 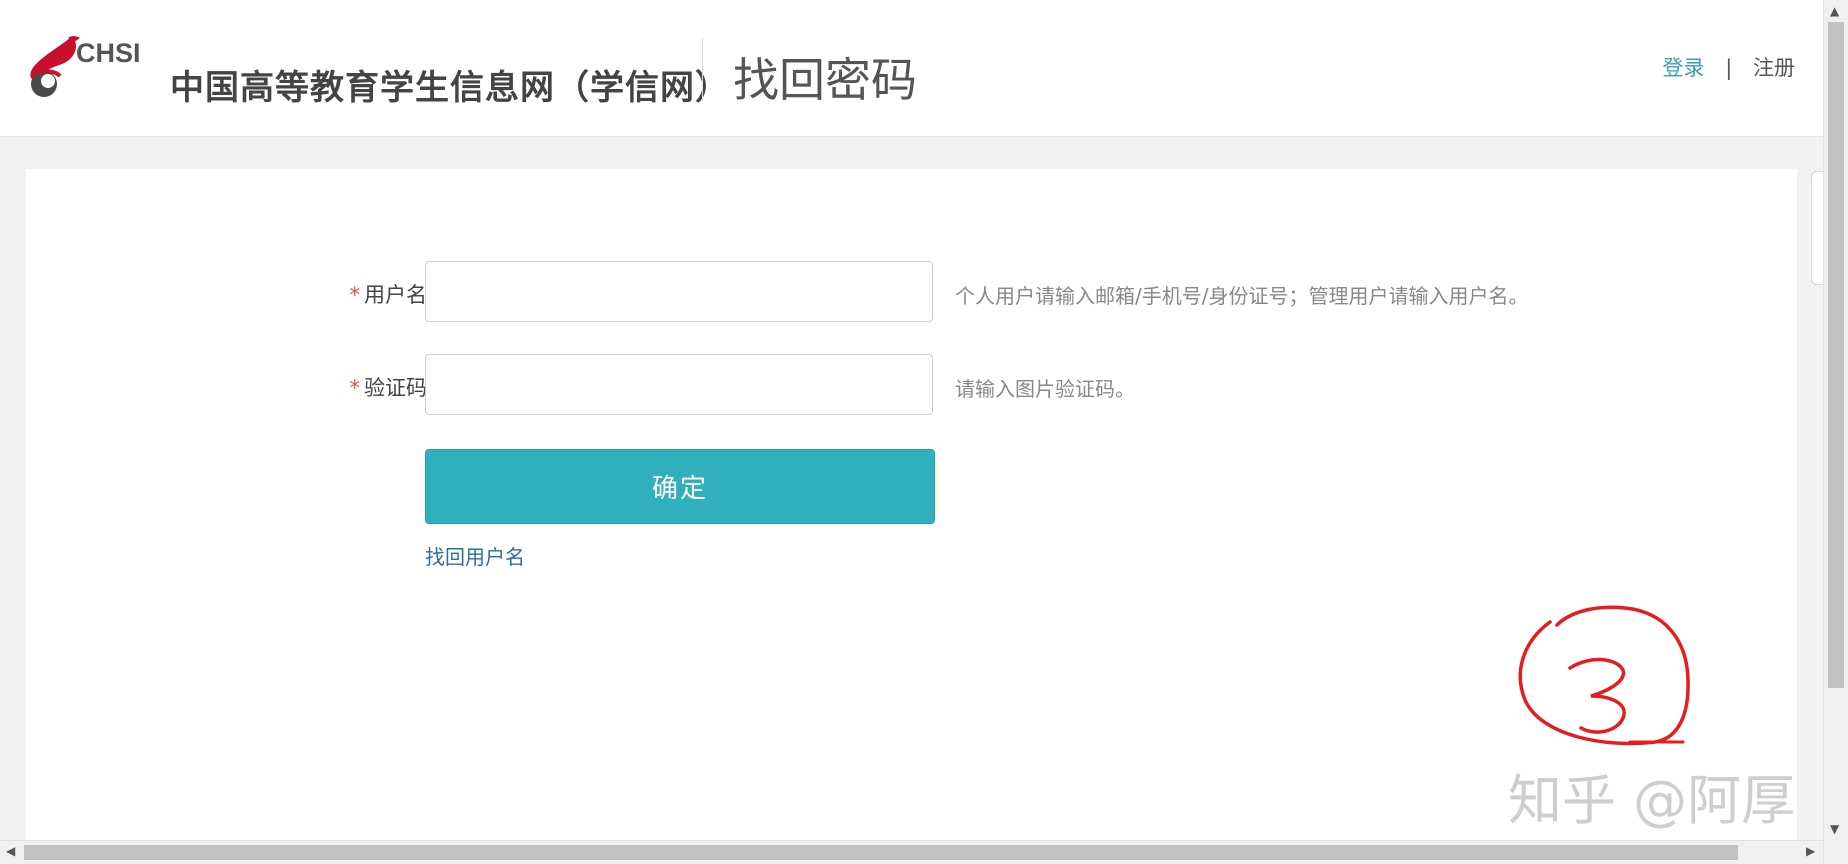 What do you see at coordinates (1774, 68) in the screenshot?
I see `register-link: 注册` at bounding box center [1774, 68].